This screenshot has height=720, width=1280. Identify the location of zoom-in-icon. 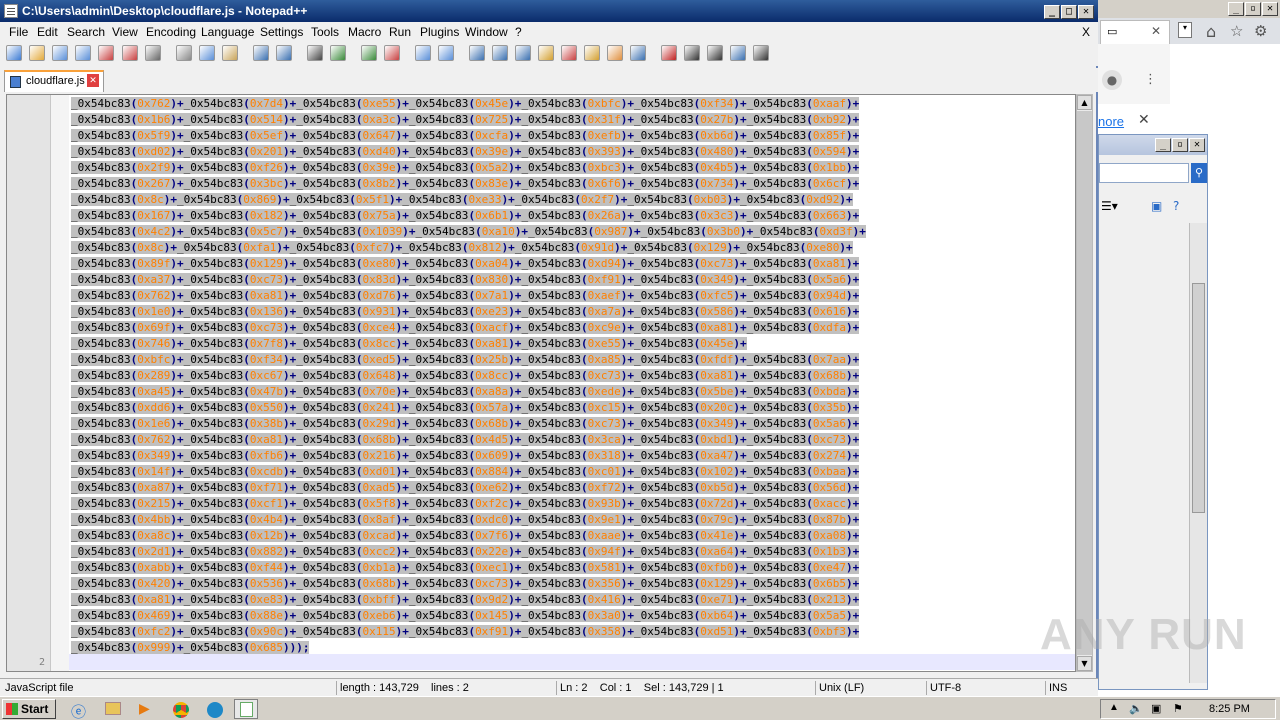
(369, 53).